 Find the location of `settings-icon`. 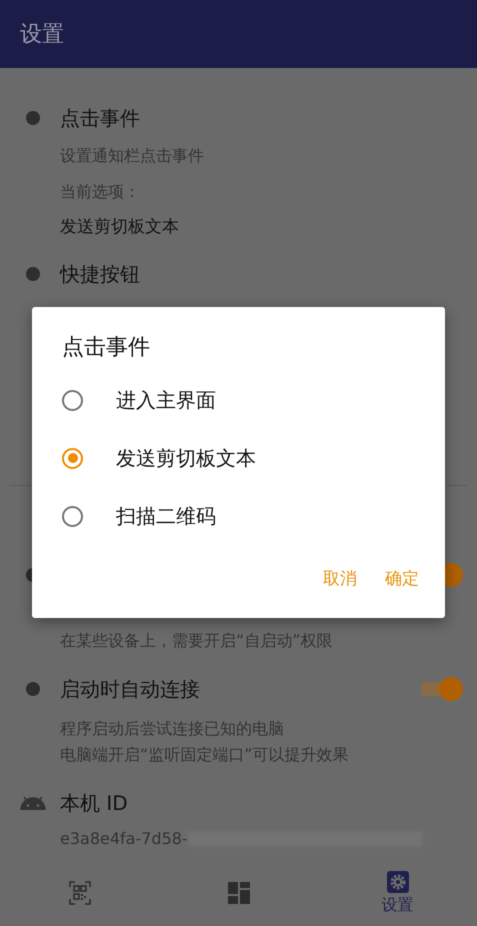

settings-icon is located at coordinates (397, 881).